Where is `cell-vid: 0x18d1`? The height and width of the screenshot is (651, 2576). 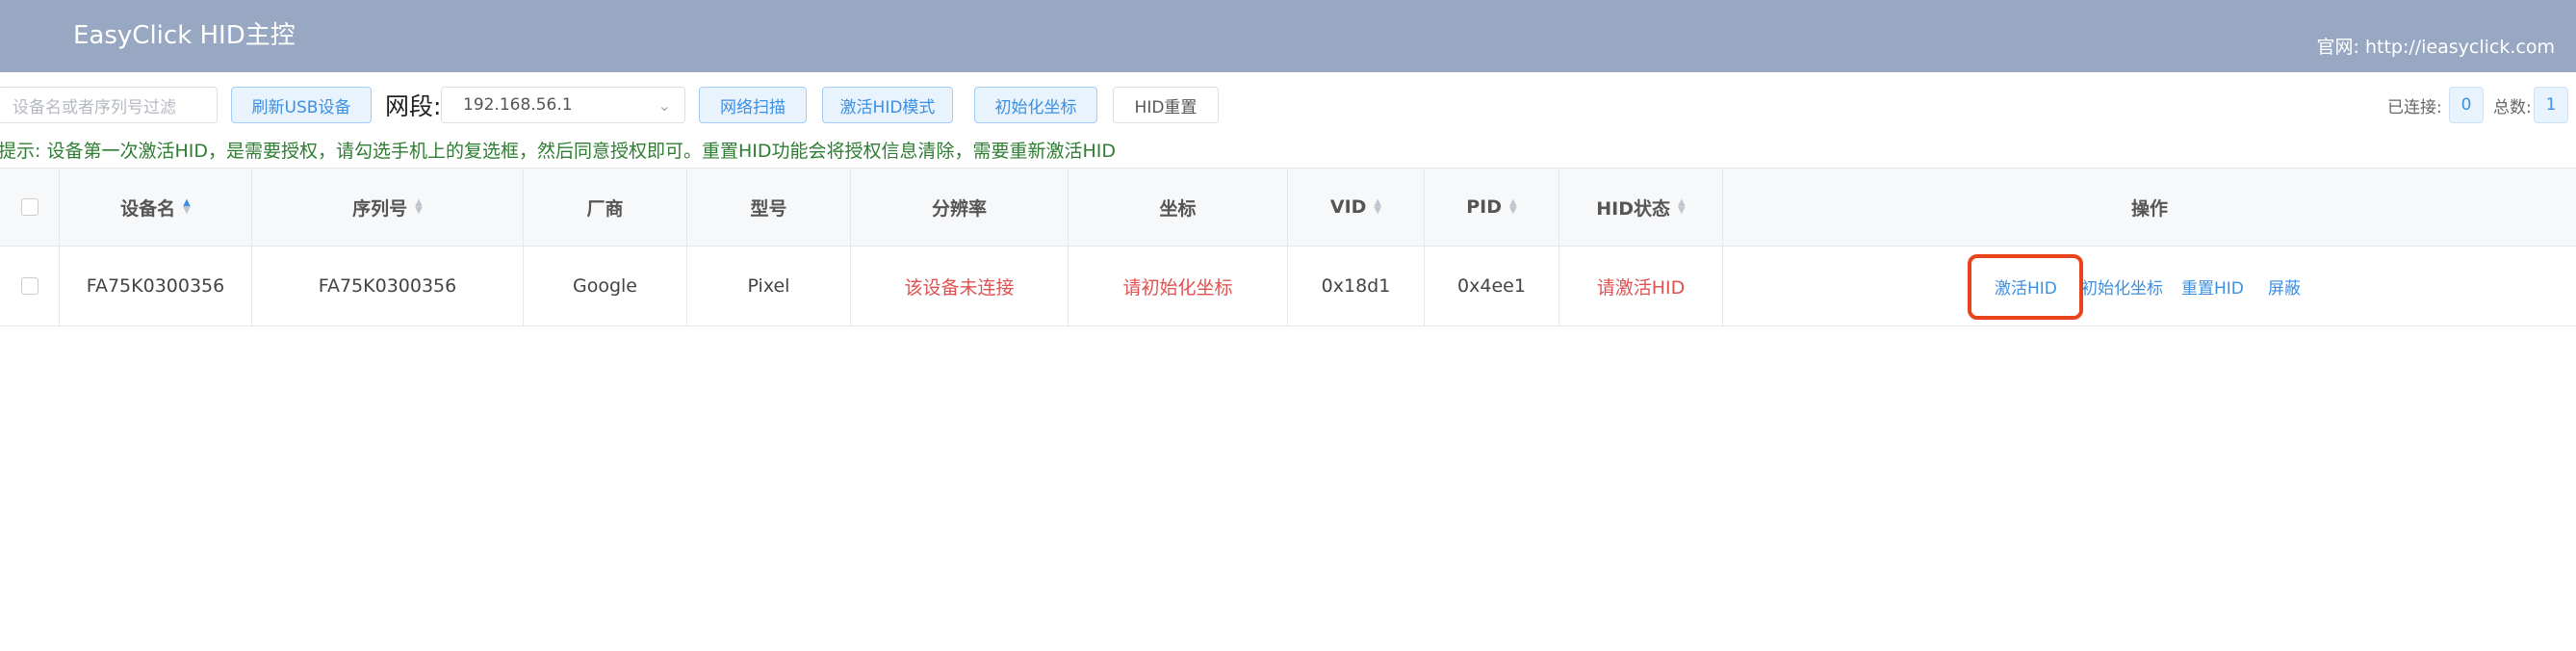 cell-vid: 0x18d1 is located at coordinates (1357, 286).